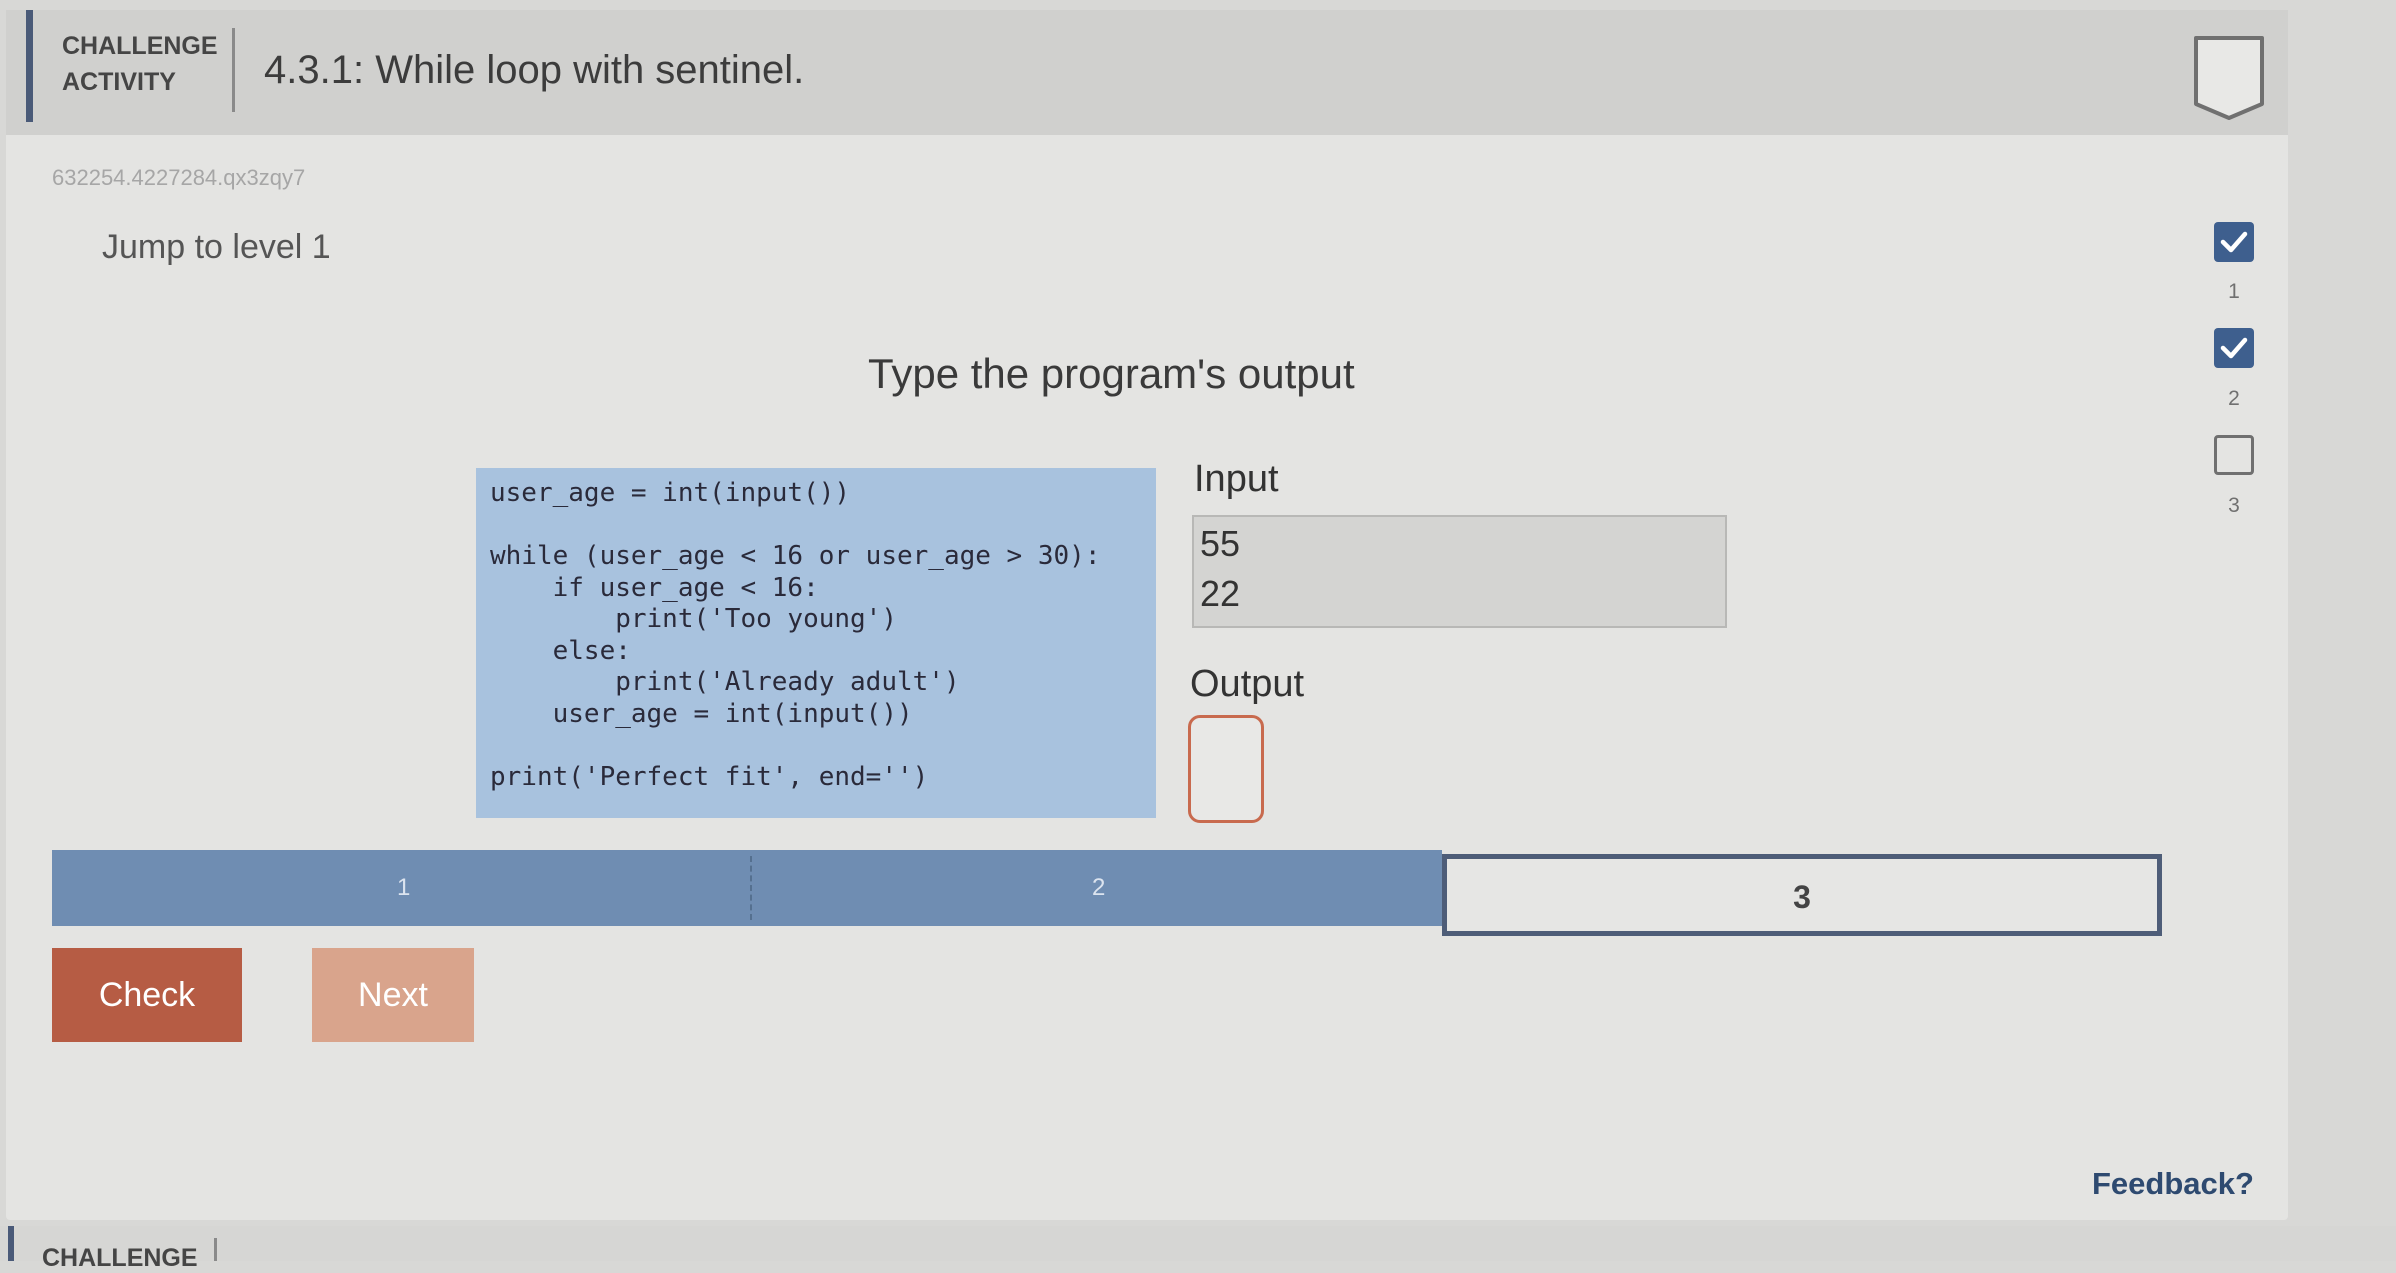 The height and width of the screenshot is (1273, 2396). I want to click on level-3-checkbox, so click(2234, 455).